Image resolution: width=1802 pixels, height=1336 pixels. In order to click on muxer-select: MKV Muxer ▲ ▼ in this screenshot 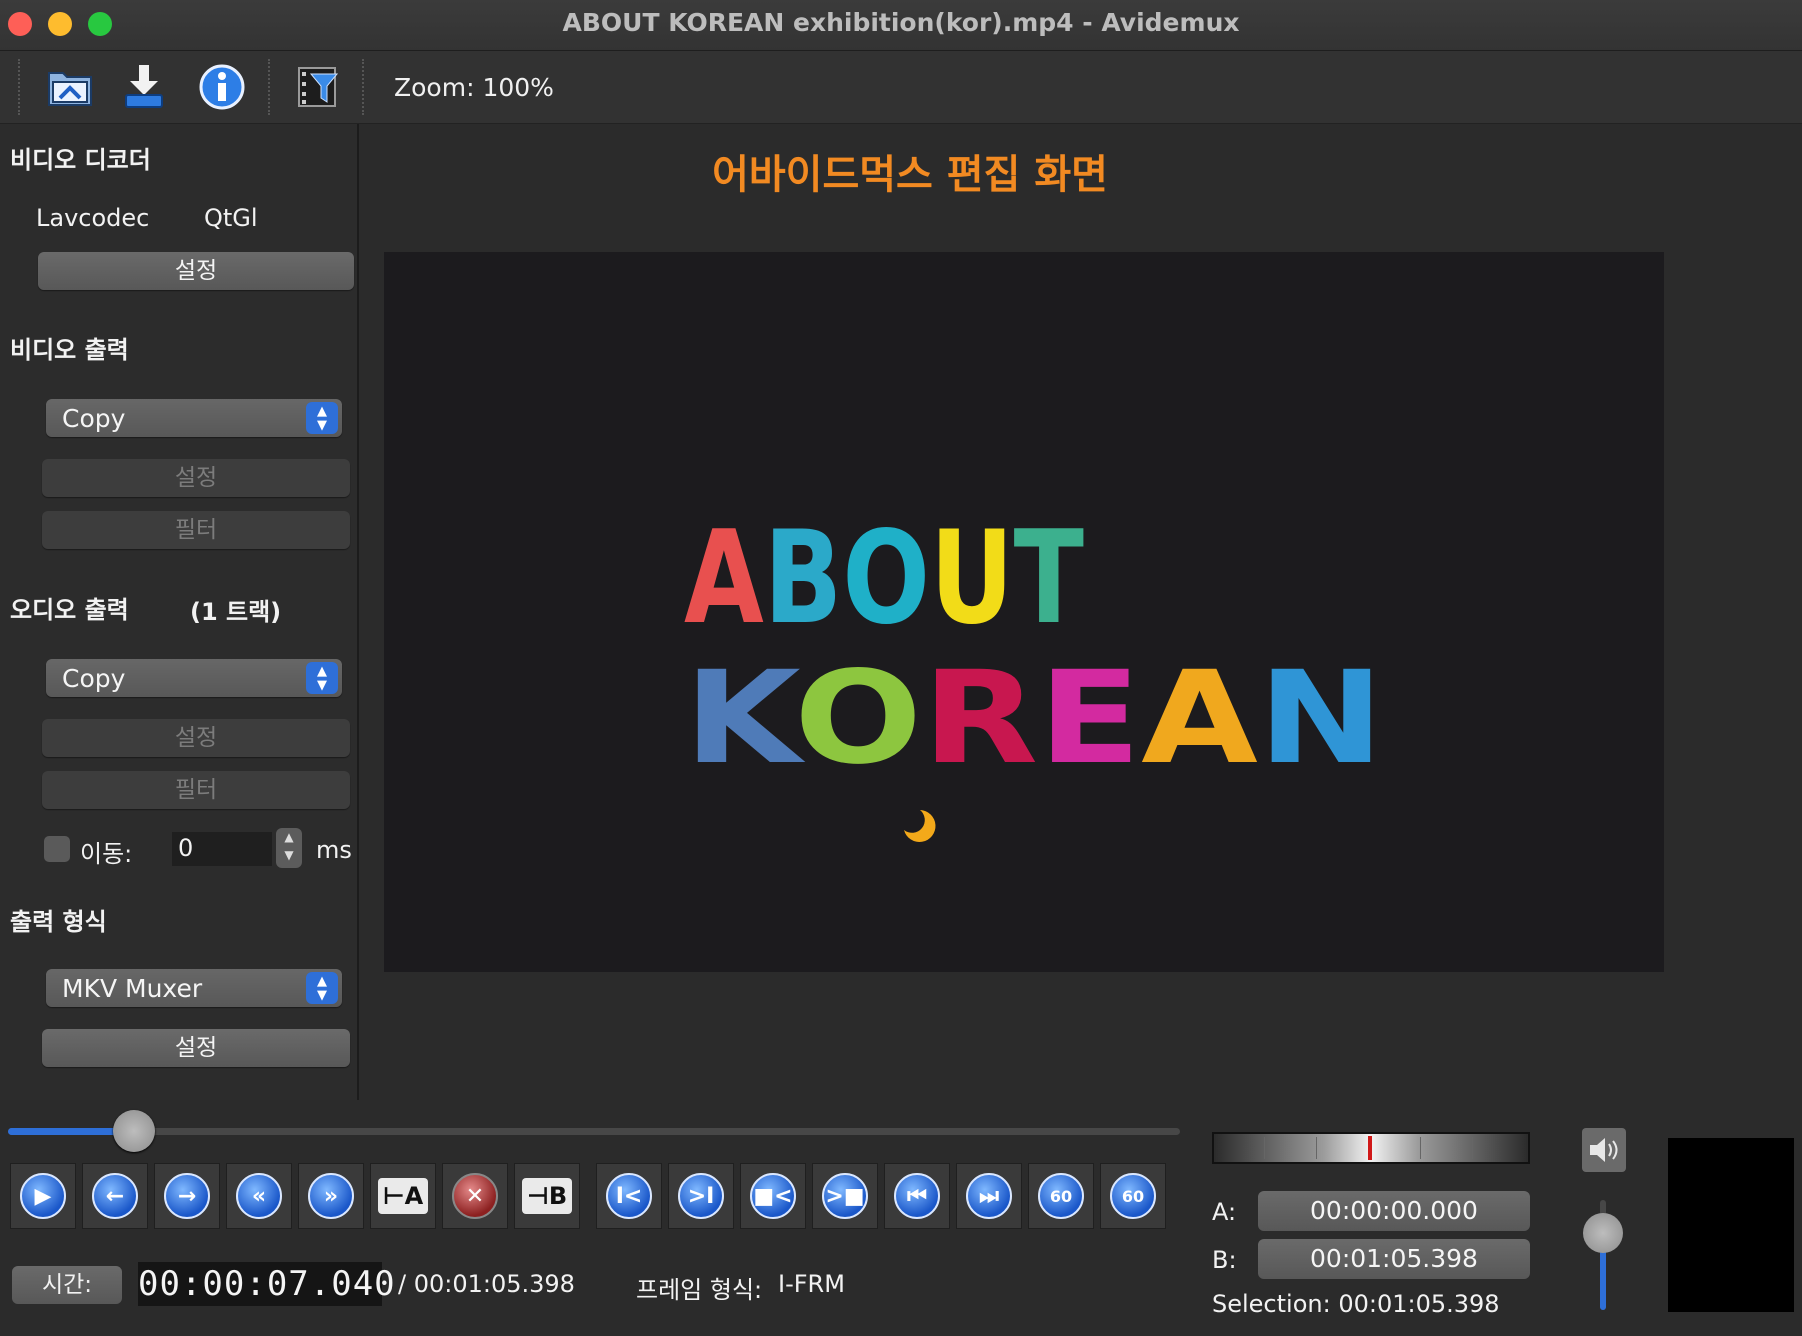, I will do `click(194, 988)`.